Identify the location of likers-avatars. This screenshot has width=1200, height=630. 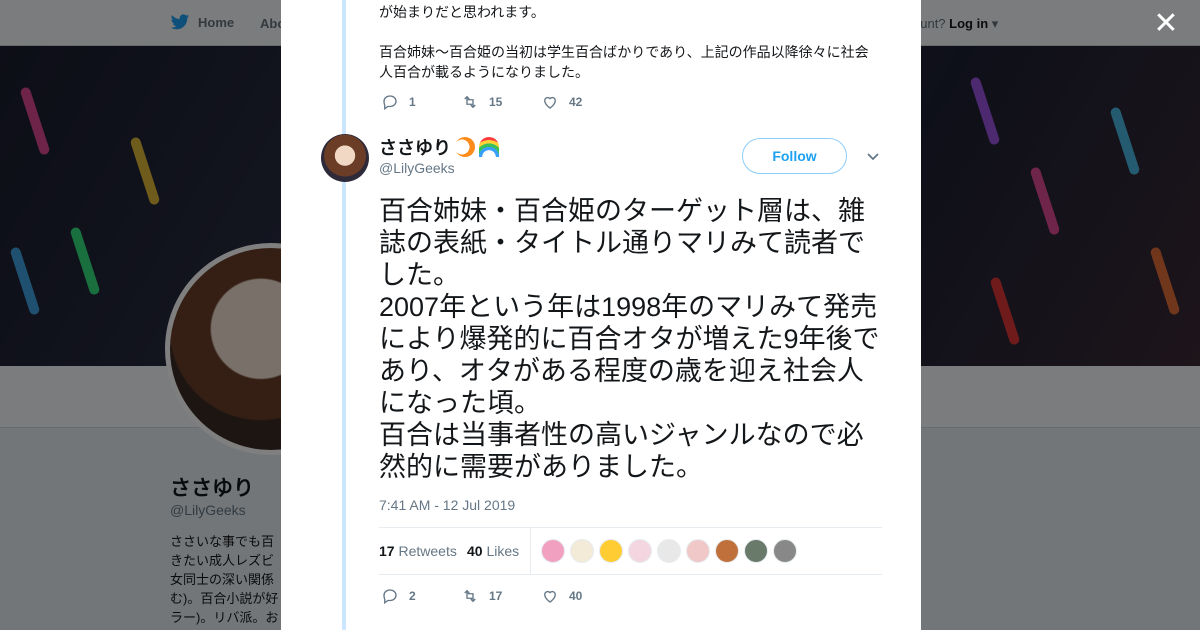
(669, 551).